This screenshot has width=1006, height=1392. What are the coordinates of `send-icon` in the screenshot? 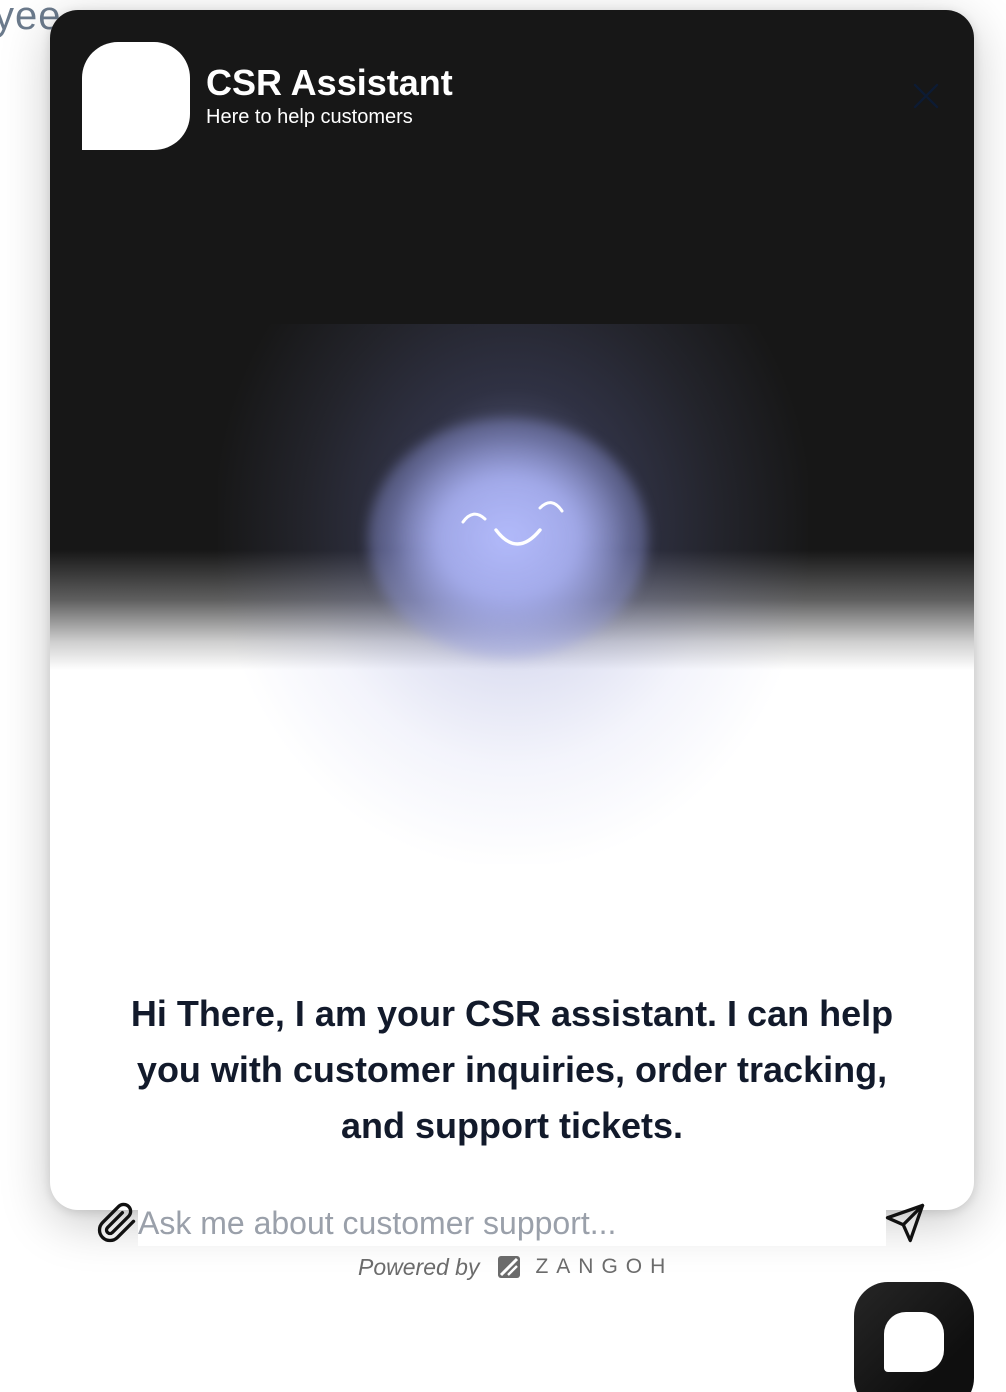 It's located at (905, 1223).